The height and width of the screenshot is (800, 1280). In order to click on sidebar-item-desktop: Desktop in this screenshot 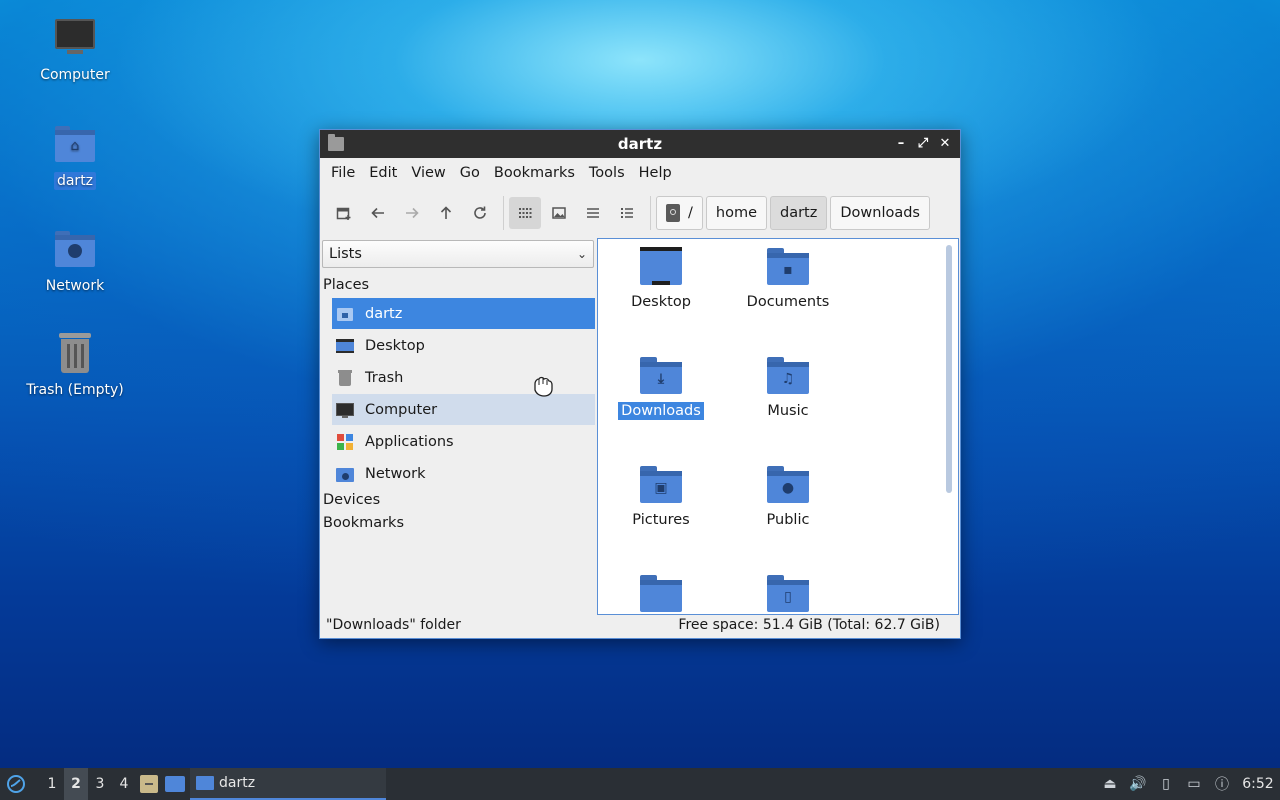, I will do `click(463, 345)`.